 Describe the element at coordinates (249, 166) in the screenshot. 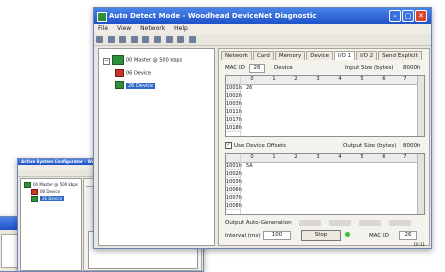

I see `cell-value: 5A` at that location.